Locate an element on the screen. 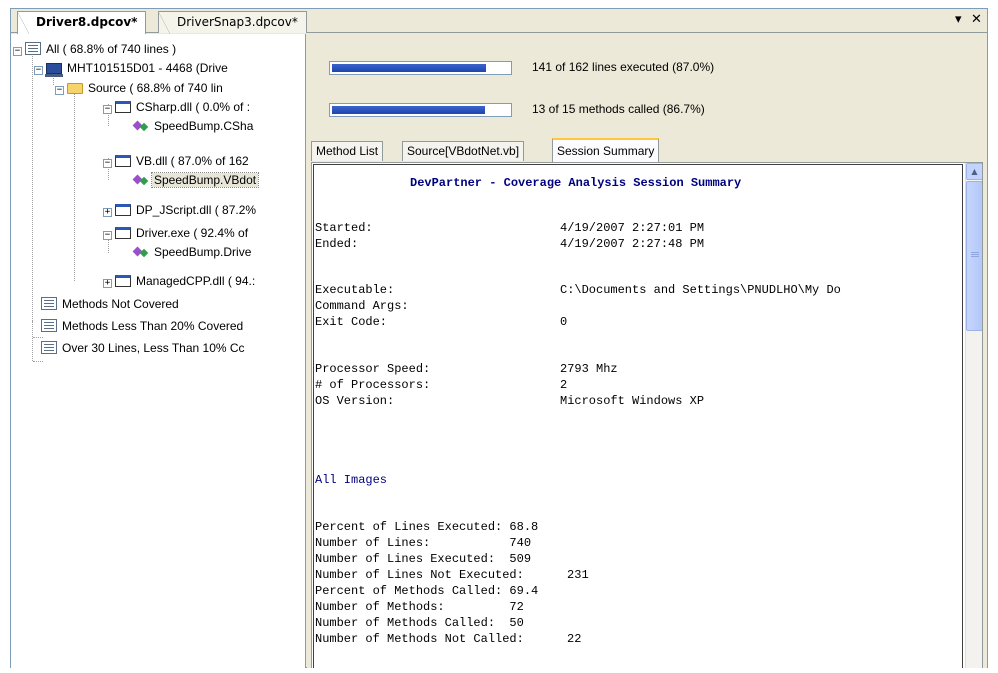  tab-source: Source[VBdotNet.vb] is located at coordinates (463, 151).